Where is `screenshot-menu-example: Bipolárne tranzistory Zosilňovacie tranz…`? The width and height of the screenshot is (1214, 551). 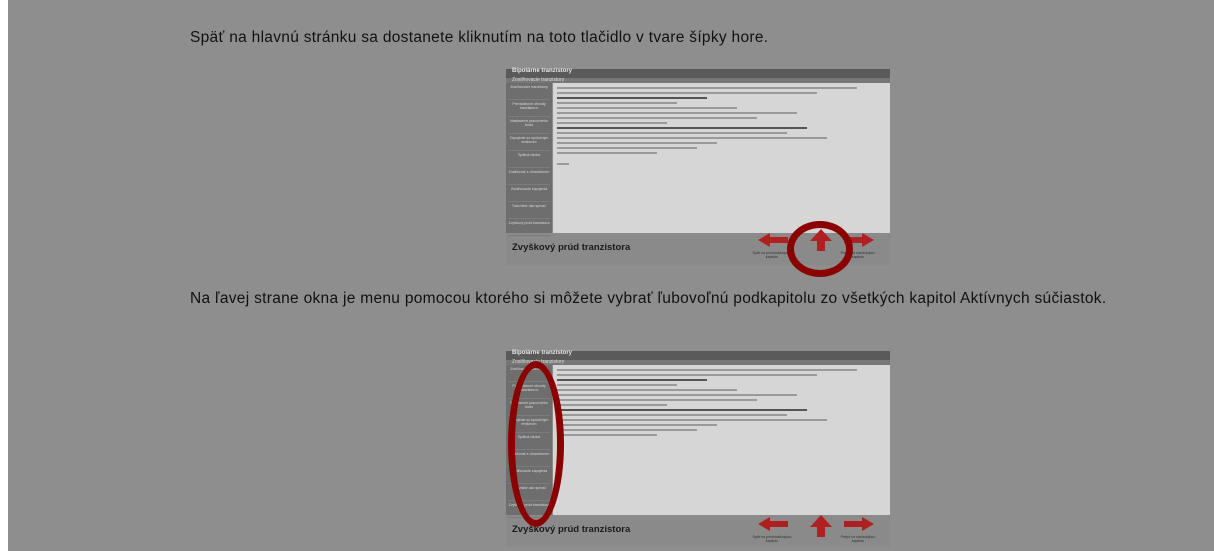 screenshot-menu-example: Bipolárne tranzistory Zosilňovacie tranz… is located at coordinates (698, 448).